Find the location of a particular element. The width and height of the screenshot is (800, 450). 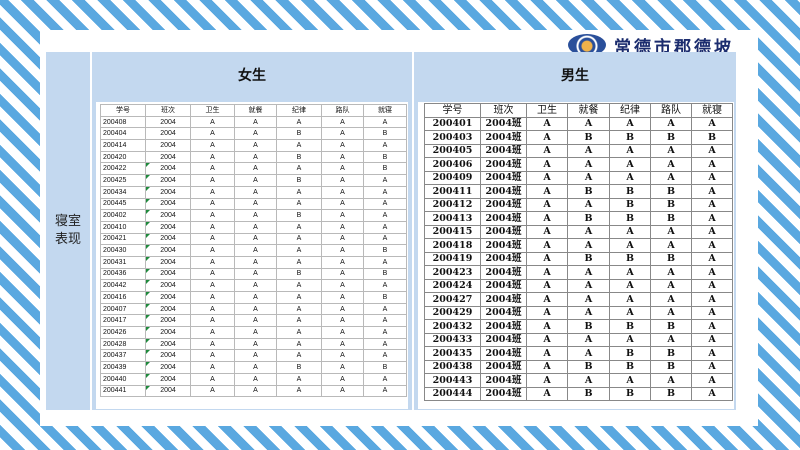

table-cell: 200442 is located at coordinates (123, 285).